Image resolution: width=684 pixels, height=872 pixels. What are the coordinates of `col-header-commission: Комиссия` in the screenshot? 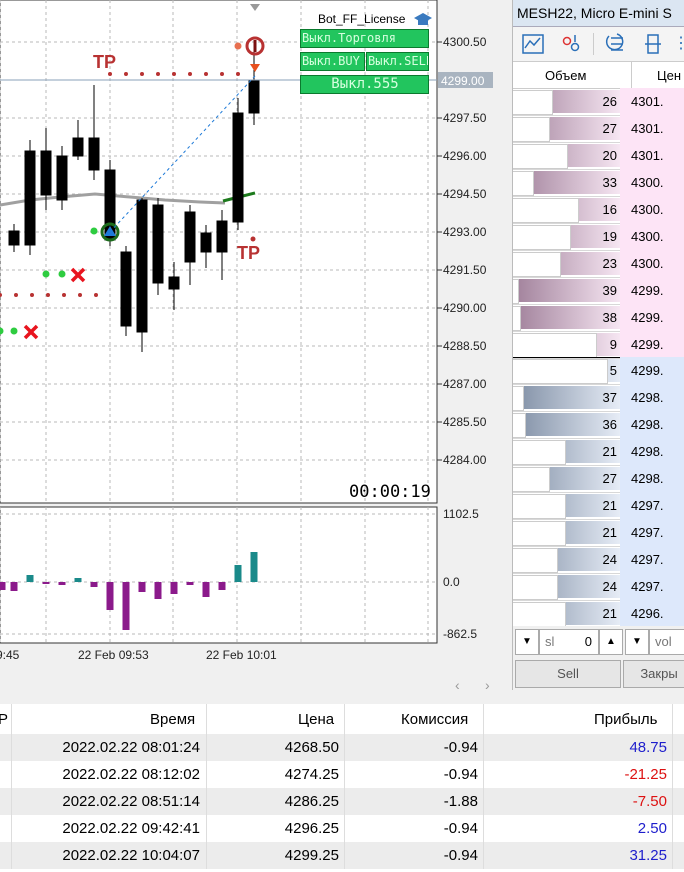 It's located at (434, 719).